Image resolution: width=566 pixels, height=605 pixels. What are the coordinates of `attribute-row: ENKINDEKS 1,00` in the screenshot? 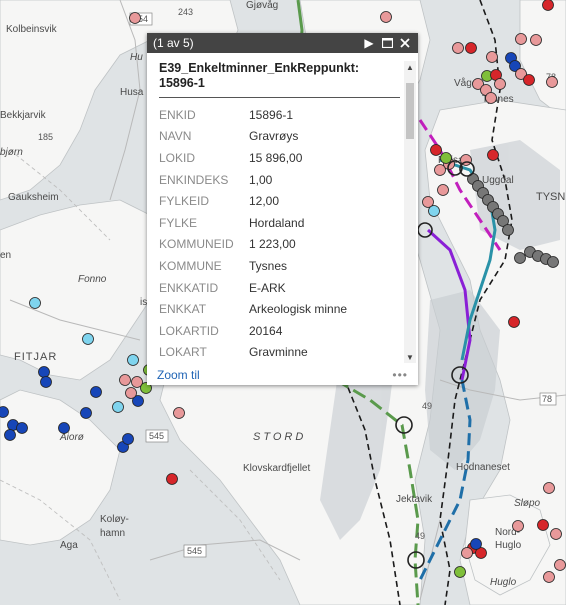 It's located at (253, 180).